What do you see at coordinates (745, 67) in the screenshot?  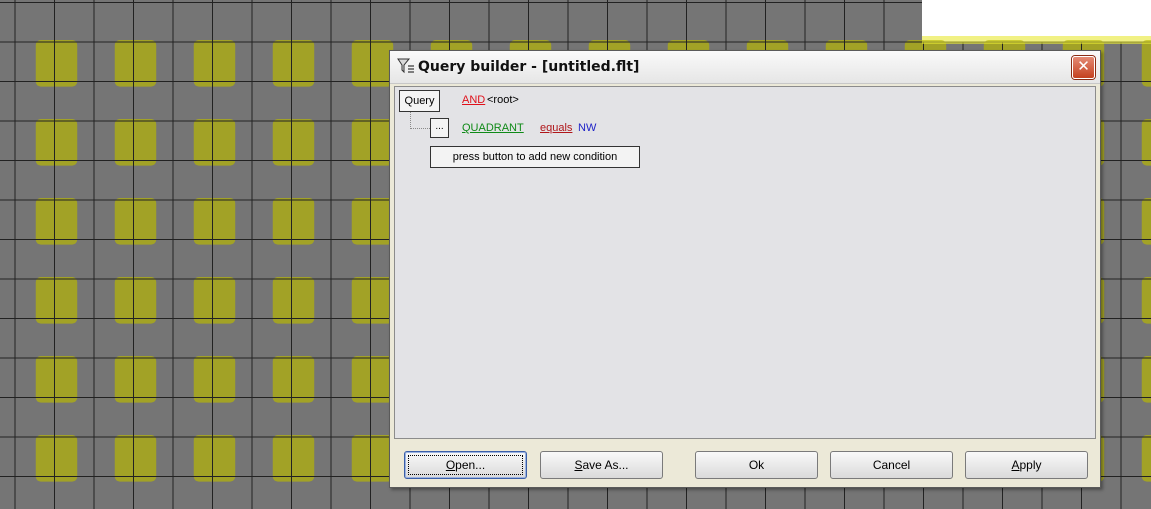 I see `title-bar: Query builder - [untitled.flt] ✕` at bounding box center [745, 67].